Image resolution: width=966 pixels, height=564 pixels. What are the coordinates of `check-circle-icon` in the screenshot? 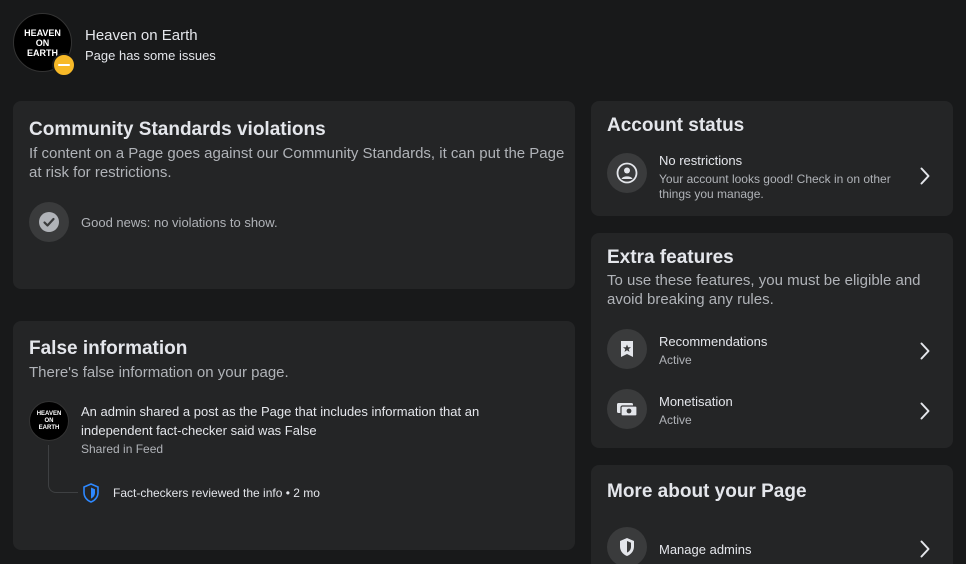 It's located at (49, 222).